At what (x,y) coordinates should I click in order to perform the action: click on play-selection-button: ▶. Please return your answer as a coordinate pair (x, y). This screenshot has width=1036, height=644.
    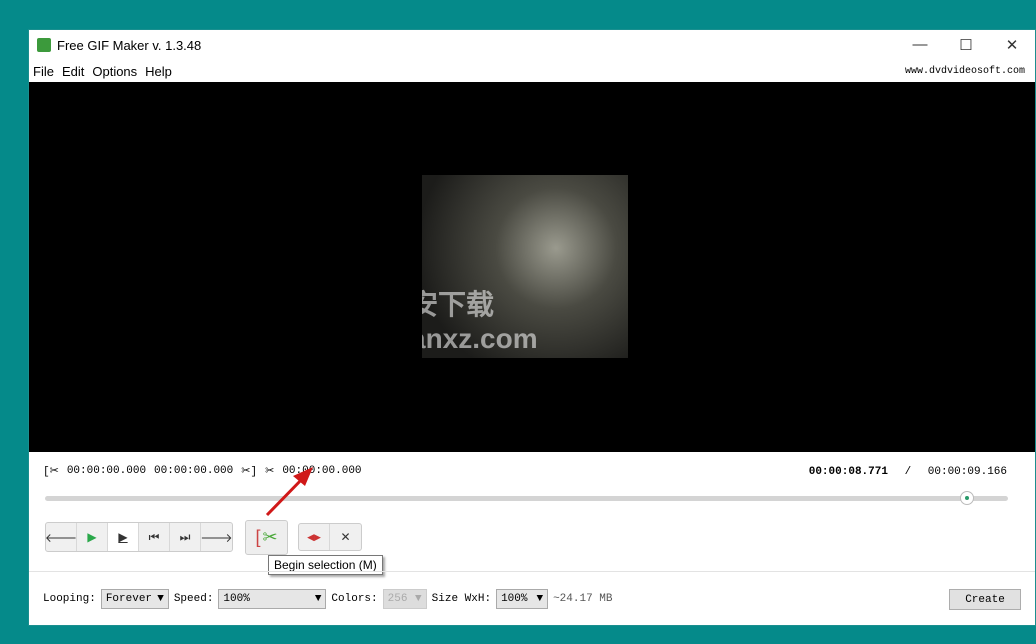
    Looking at the image, I should click on (123, 537).